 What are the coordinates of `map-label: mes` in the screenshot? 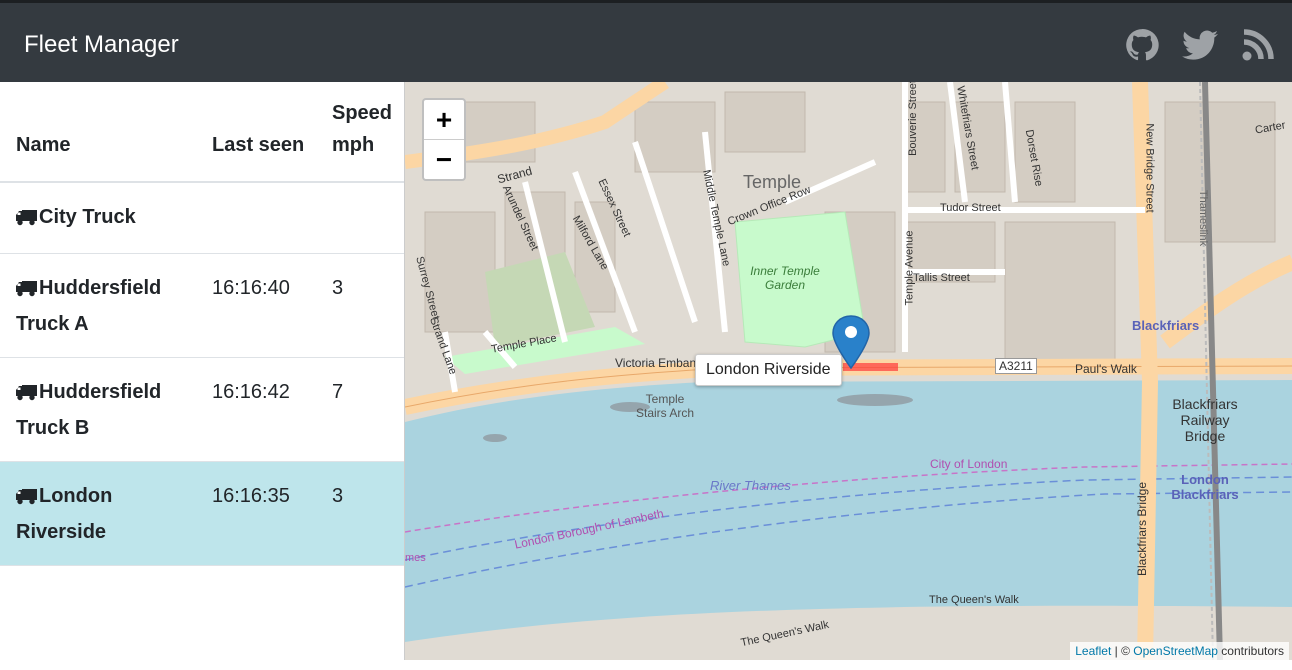 It's located at (415, 558).